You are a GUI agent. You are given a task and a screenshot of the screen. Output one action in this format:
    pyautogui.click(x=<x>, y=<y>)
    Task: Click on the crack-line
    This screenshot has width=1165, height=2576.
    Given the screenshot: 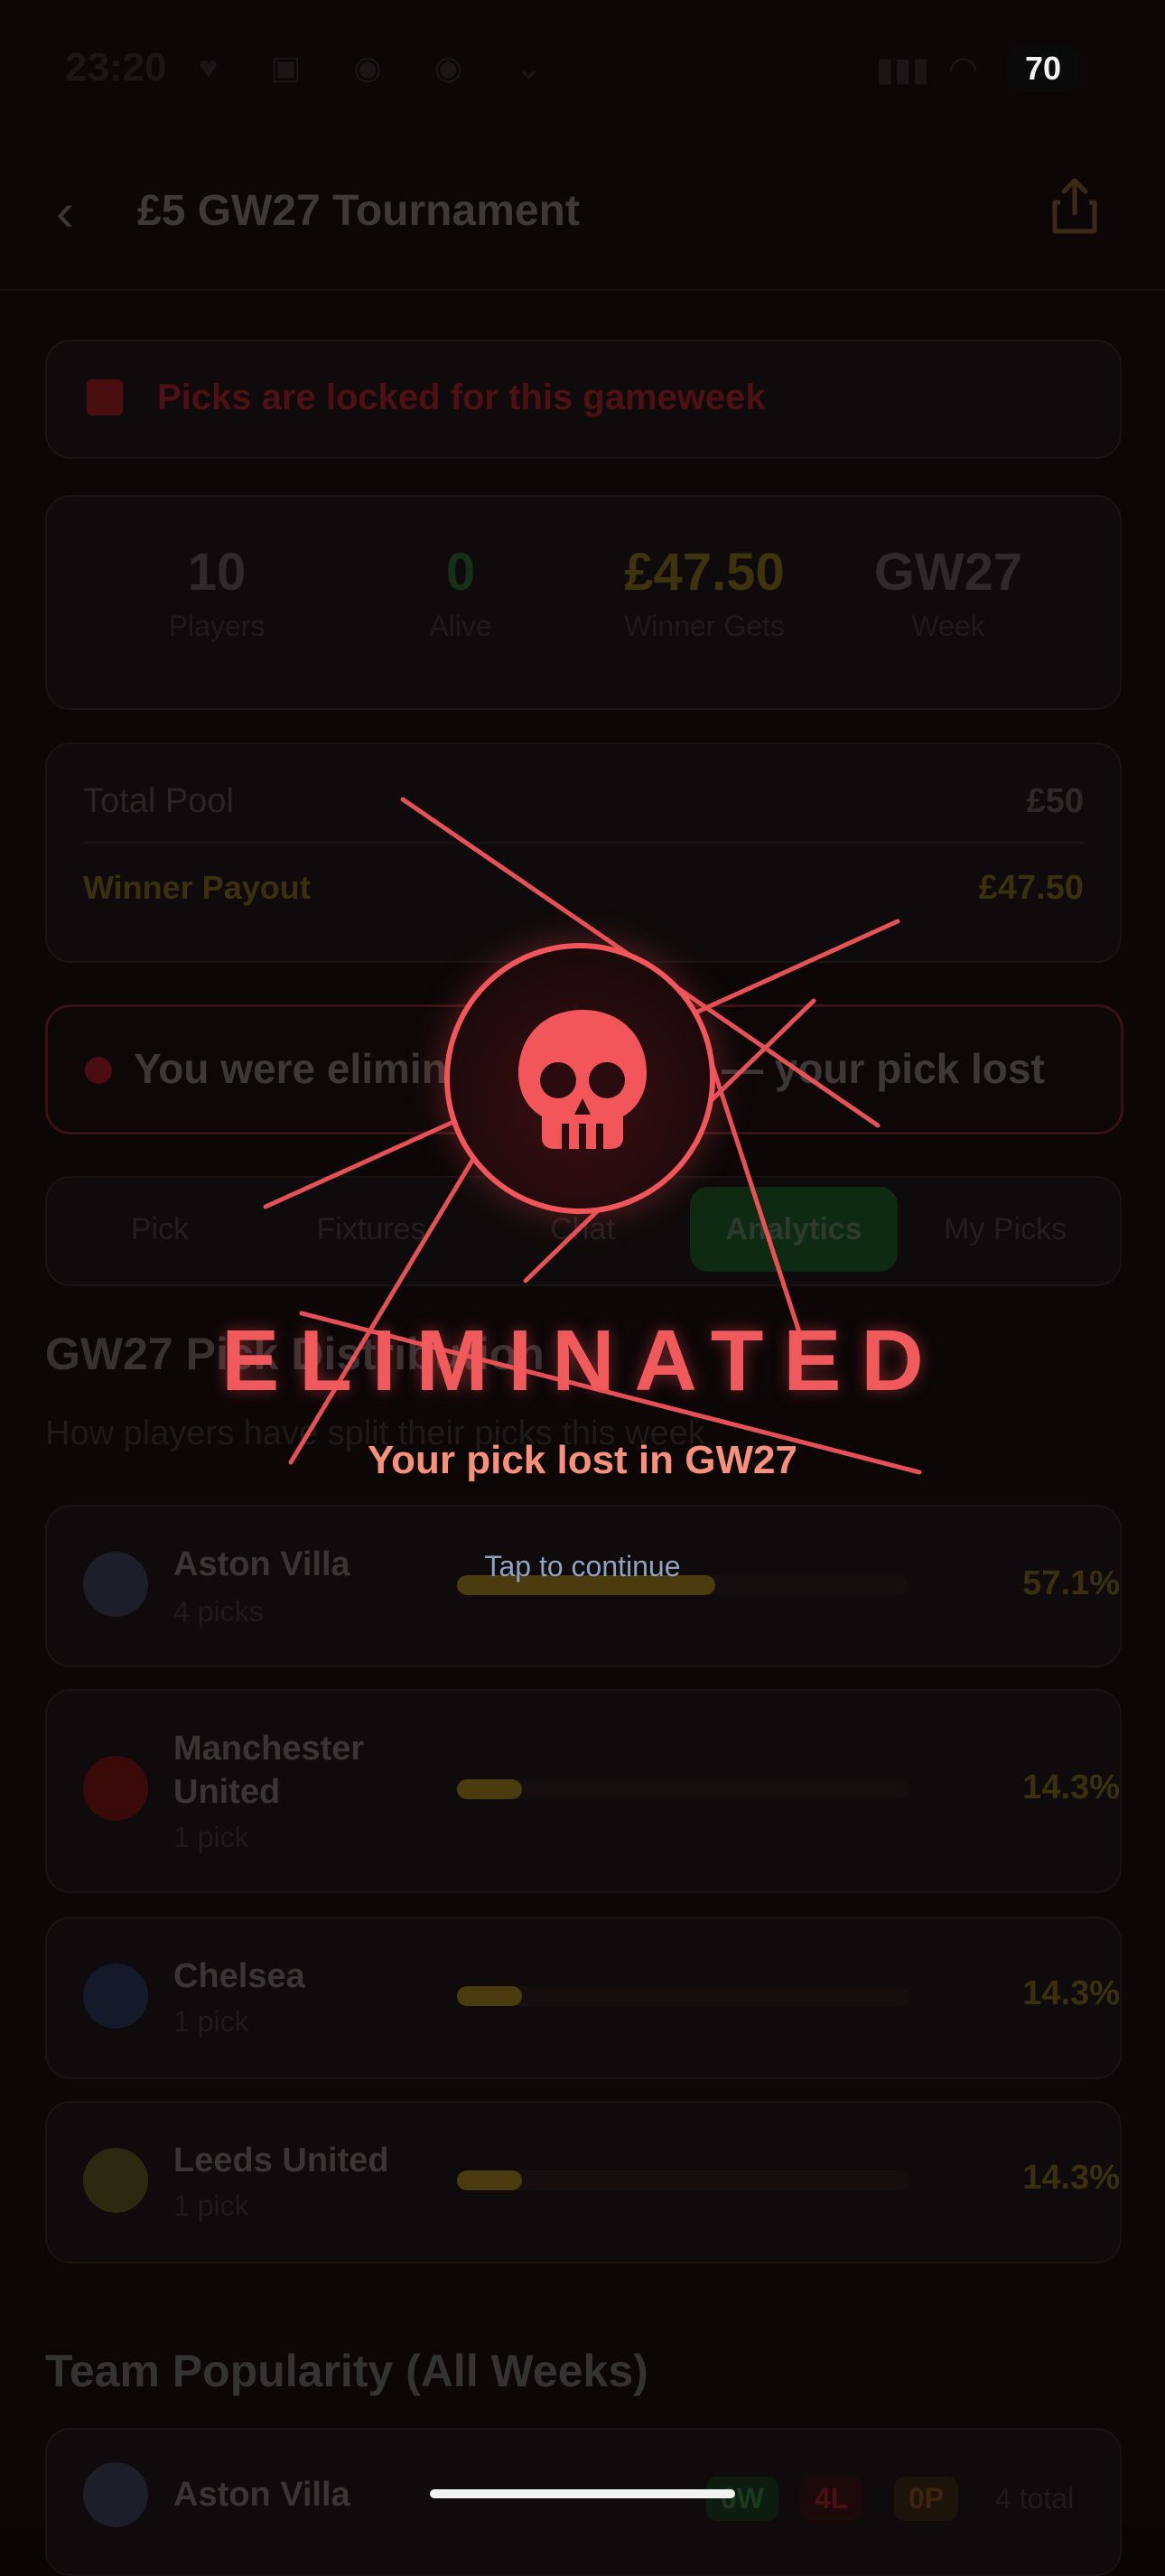 What is the action you would take?
    pyautogui.click(x=750, y=1182)
    